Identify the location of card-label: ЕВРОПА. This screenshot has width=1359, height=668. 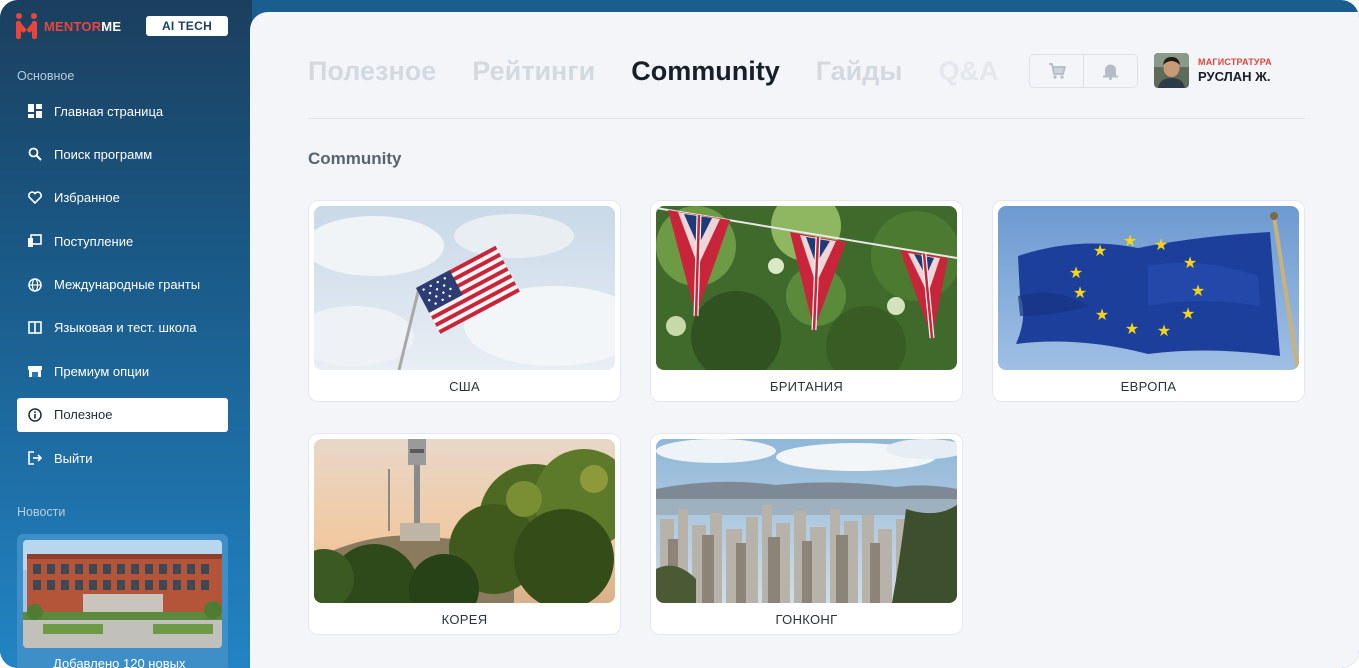
(1148, 386).